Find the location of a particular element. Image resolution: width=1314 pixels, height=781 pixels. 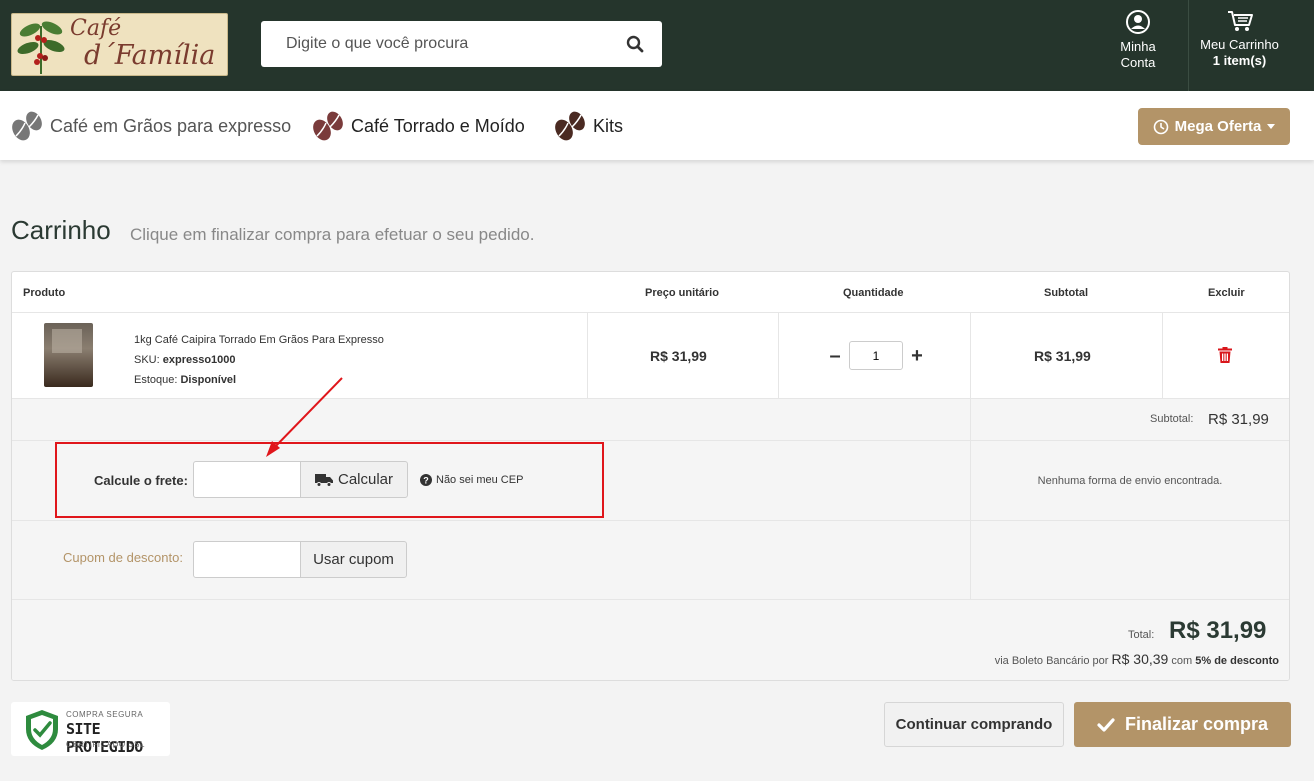

shield-check-icon is located at coordinates (42, 730).